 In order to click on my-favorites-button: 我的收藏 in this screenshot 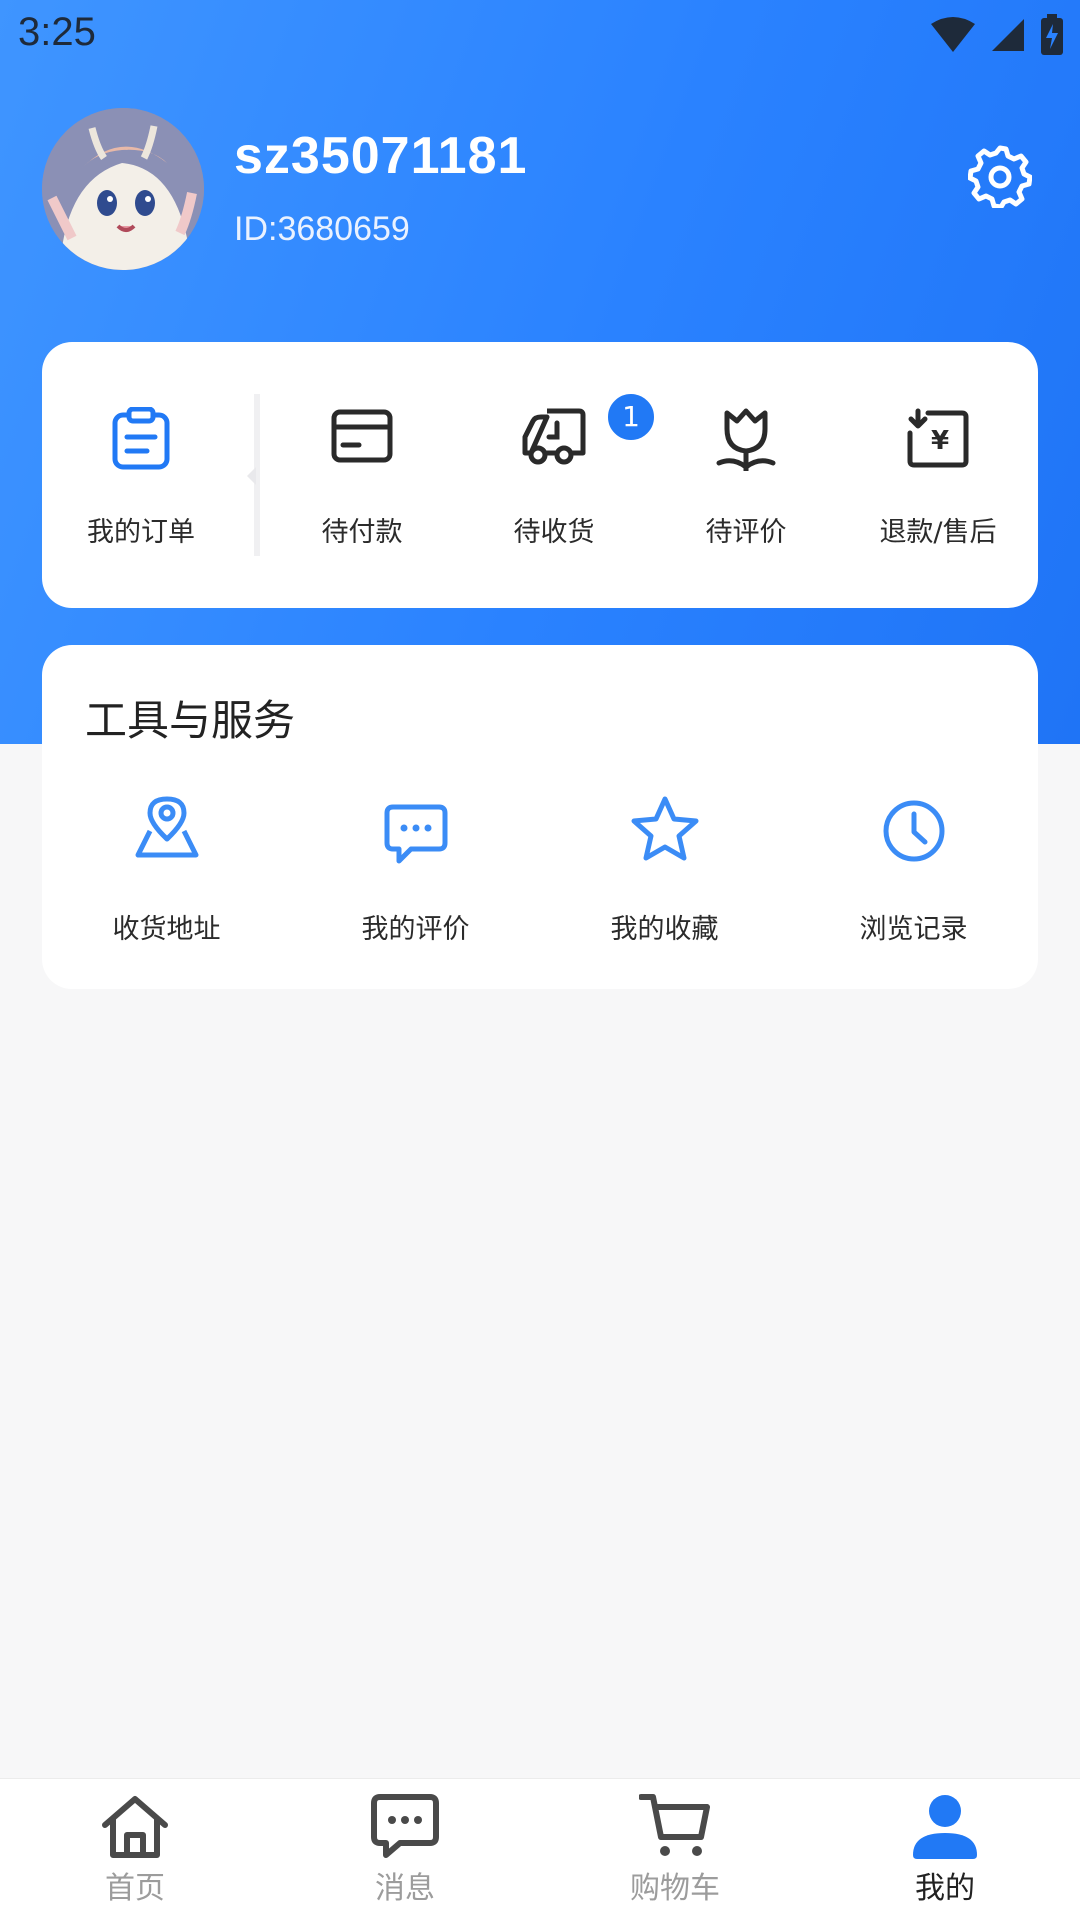, I will do `click(664, 817)`.